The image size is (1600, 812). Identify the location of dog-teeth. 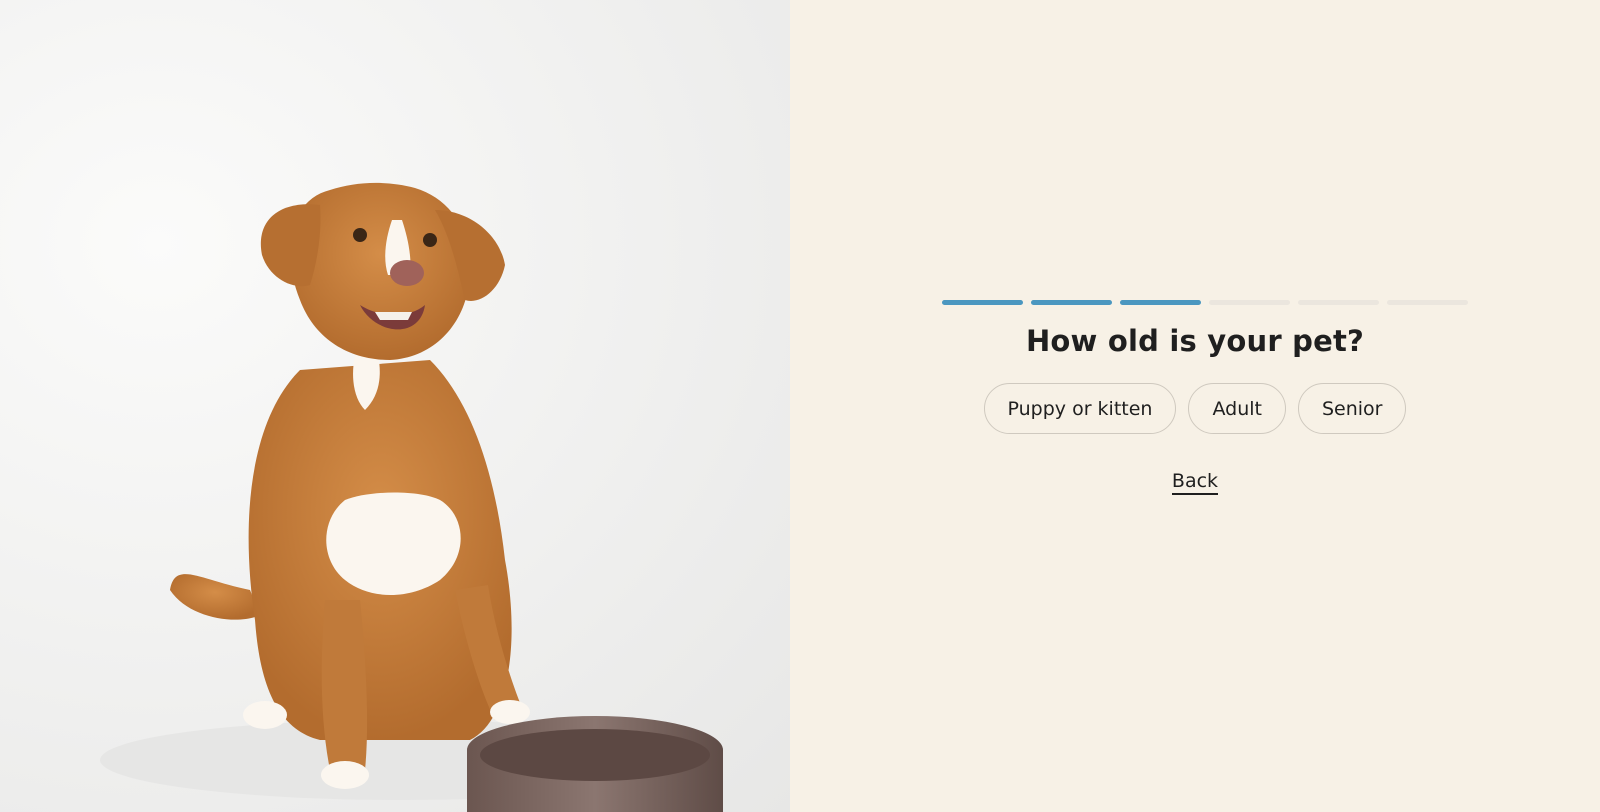
(393, 316).